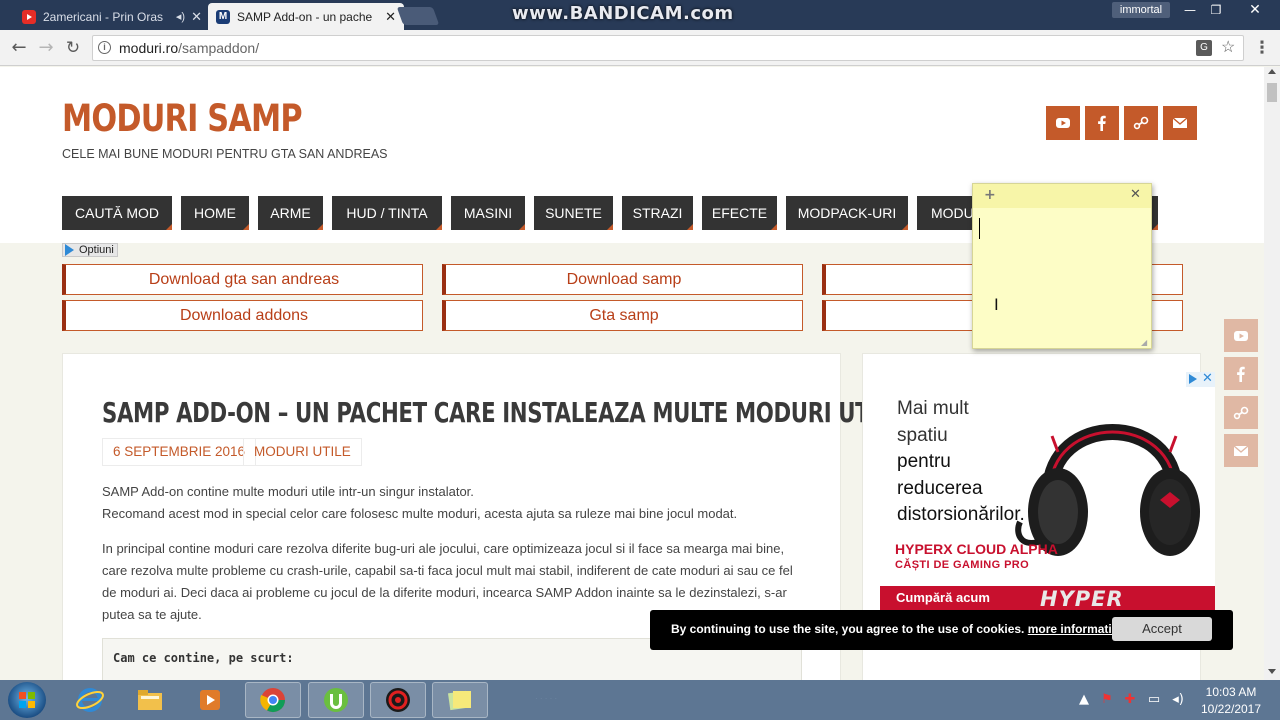  I want to click on windows-logo-icon, so click(27, 700).